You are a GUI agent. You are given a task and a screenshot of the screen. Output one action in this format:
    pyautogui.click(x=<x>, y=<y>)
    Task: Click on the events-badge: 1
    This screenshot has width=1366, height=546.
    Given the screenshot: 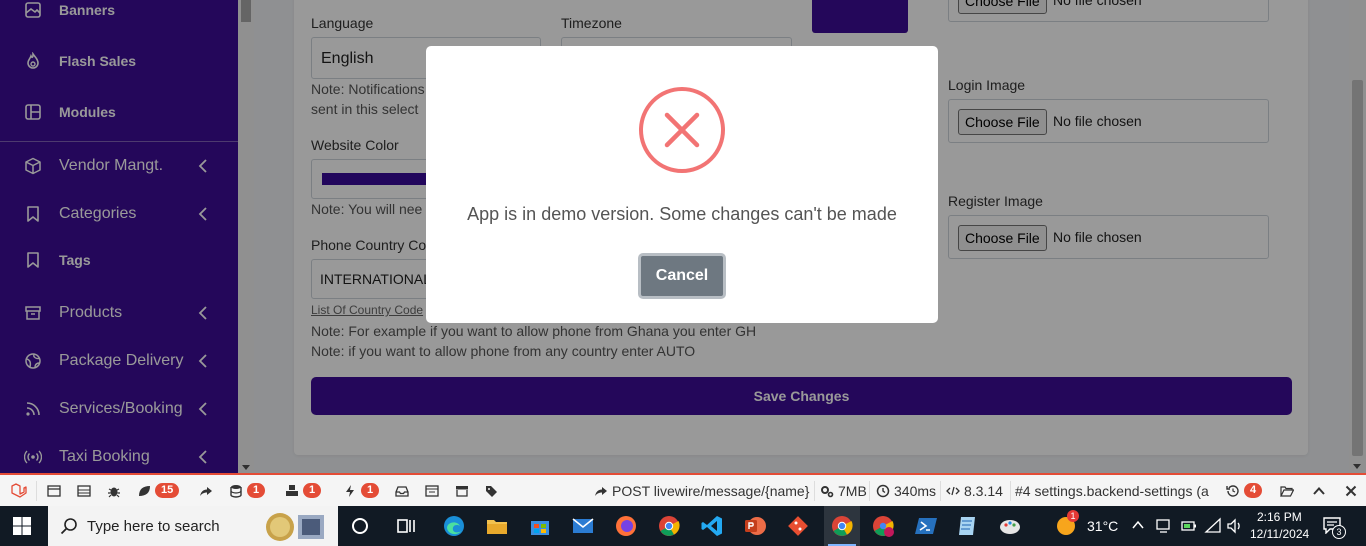 What is the action you would take?
    pyautogui.click(x=370, y=490)
    